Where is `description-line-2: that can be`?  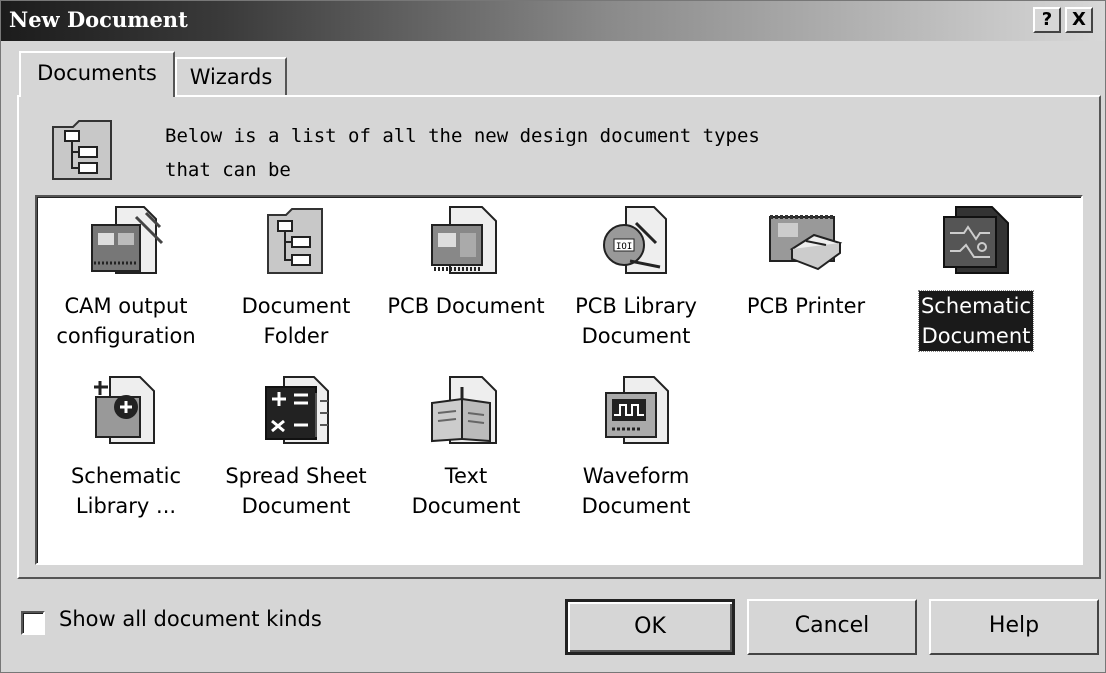 description-line-2: that can be is located at coordinates (228, 170).